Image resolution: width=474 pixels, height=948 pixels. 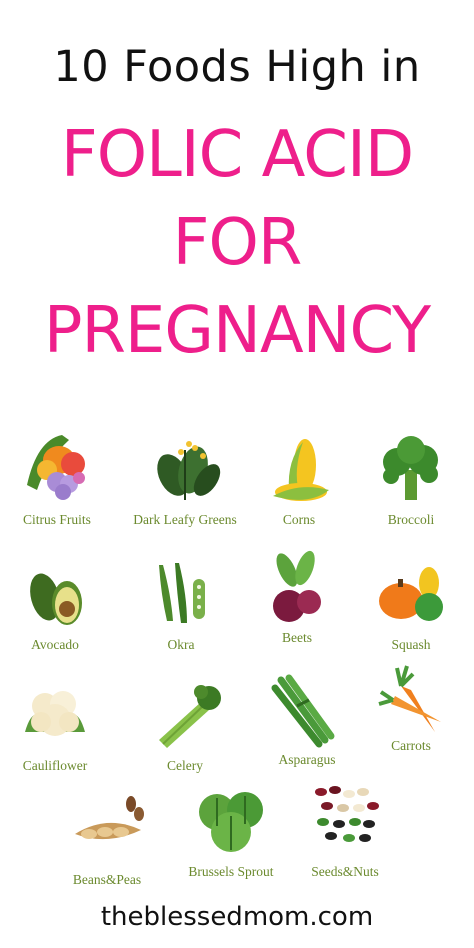 I want to click on asparagus-icon, so click(x=303, y=711).